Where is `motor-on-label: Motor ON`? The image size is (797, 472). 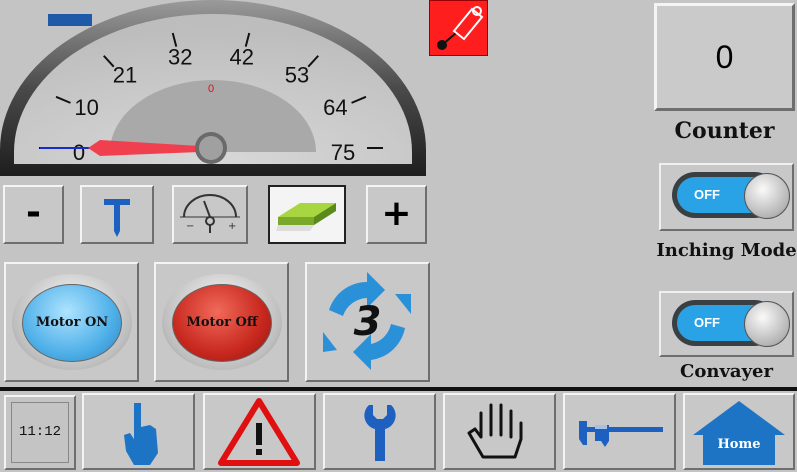
motor-on-label: Motor ON is located at coordinates (72, 322).